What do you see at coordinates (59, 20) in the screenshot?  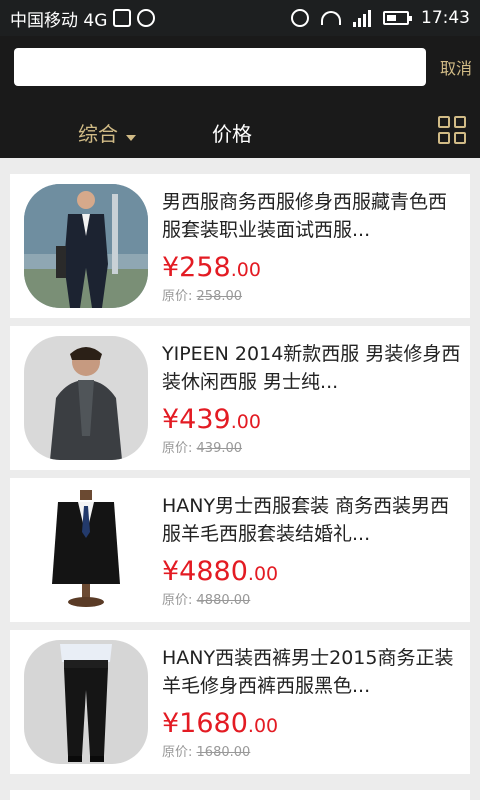 I see `carrier-text: 中国移动 4G` at bounding box center [59, 20].